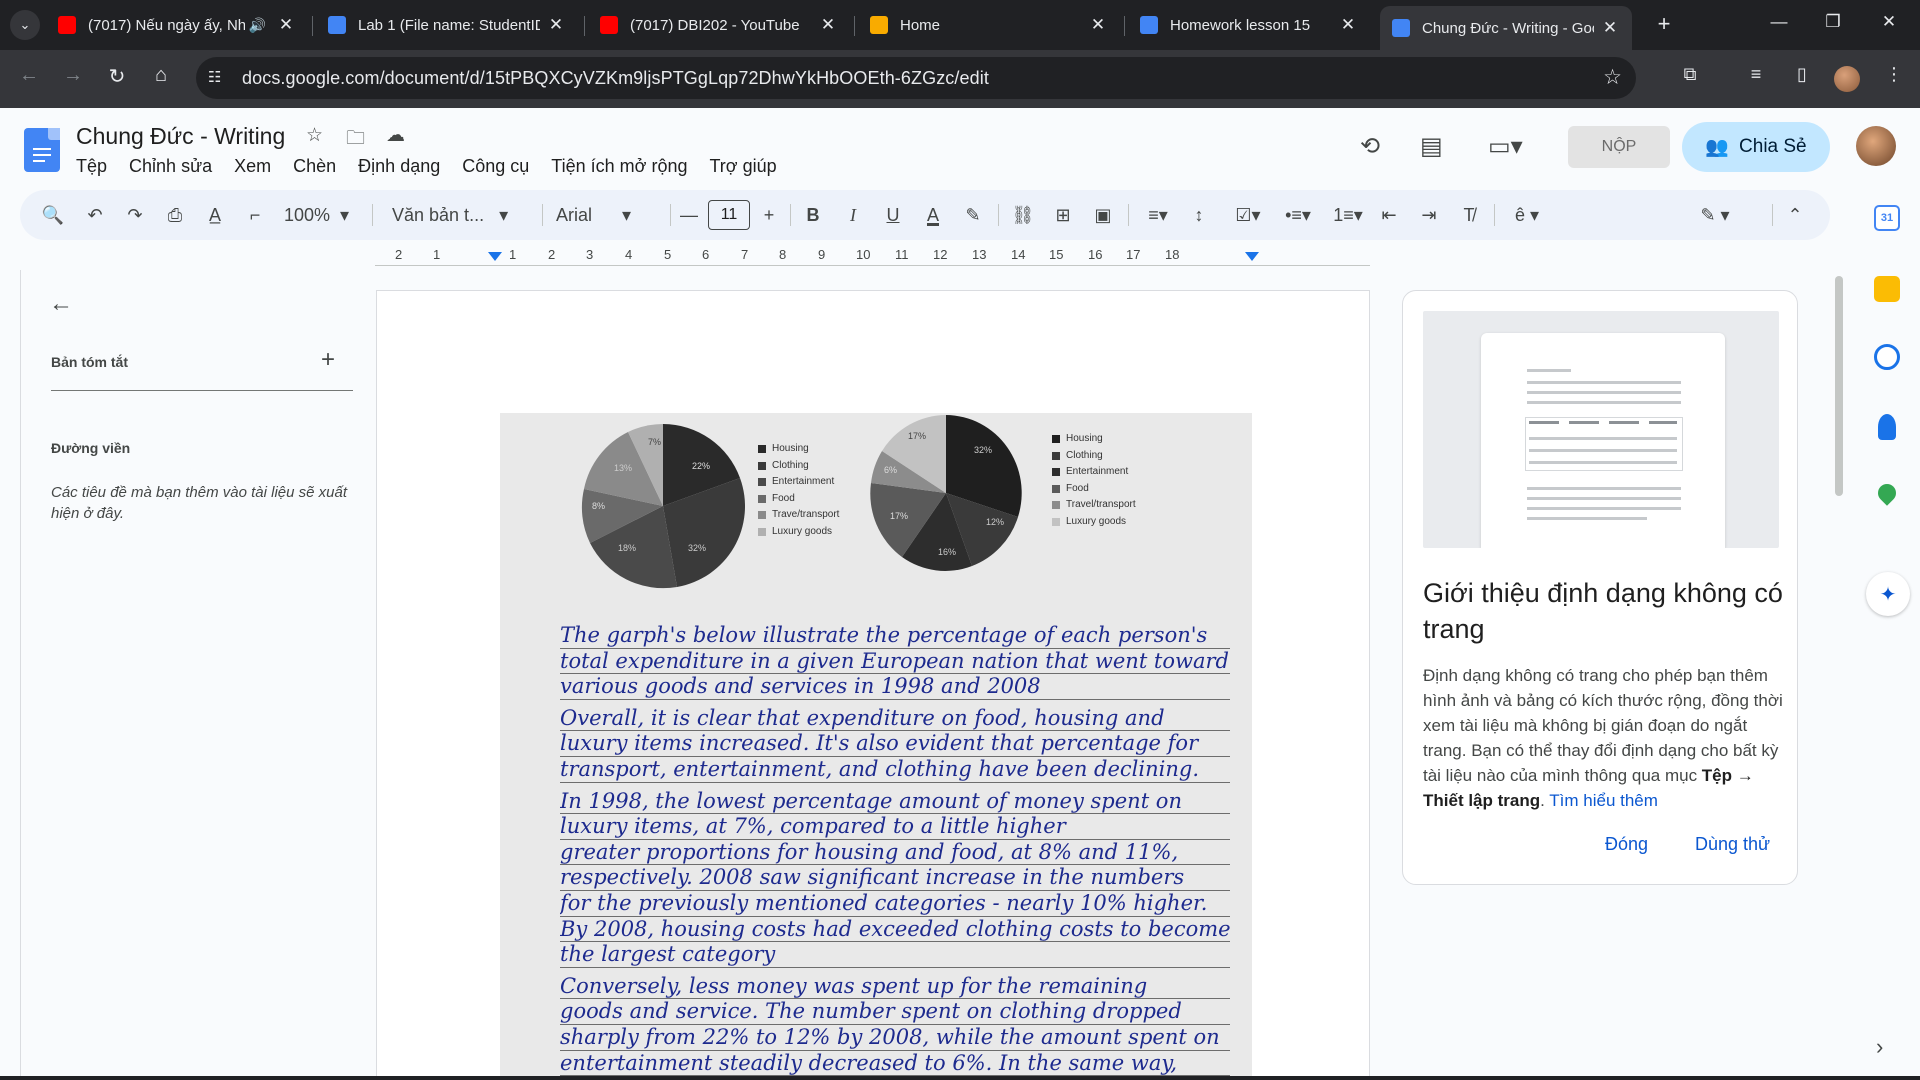 The image size is (1920, 1080). Describe the element at coordinates (495, 166) in the screenshot. I see `menu-tools: Công cụ` at that location.